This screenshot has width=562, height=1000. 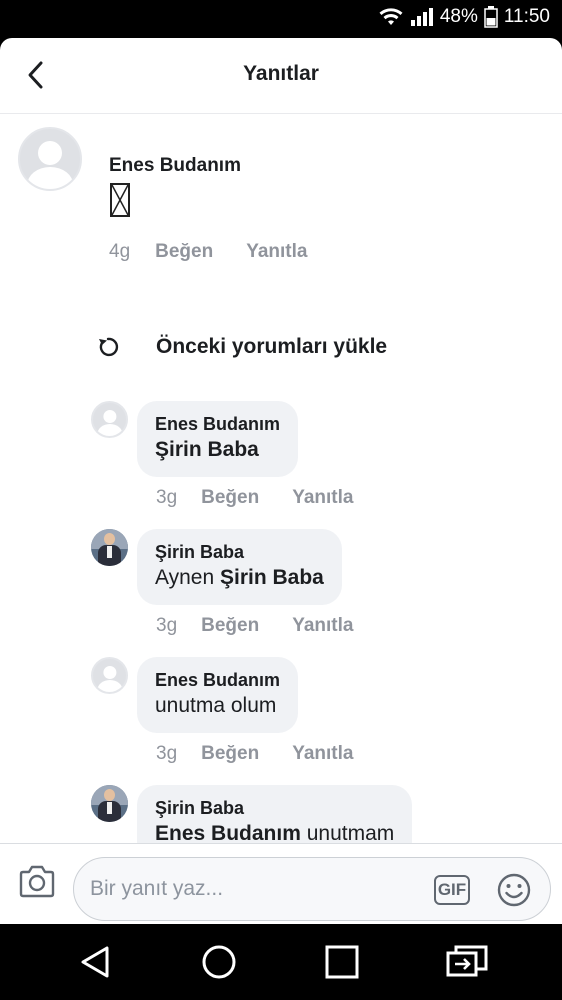 I want to click on screen-switch-icon, so click(x=467, y=961).